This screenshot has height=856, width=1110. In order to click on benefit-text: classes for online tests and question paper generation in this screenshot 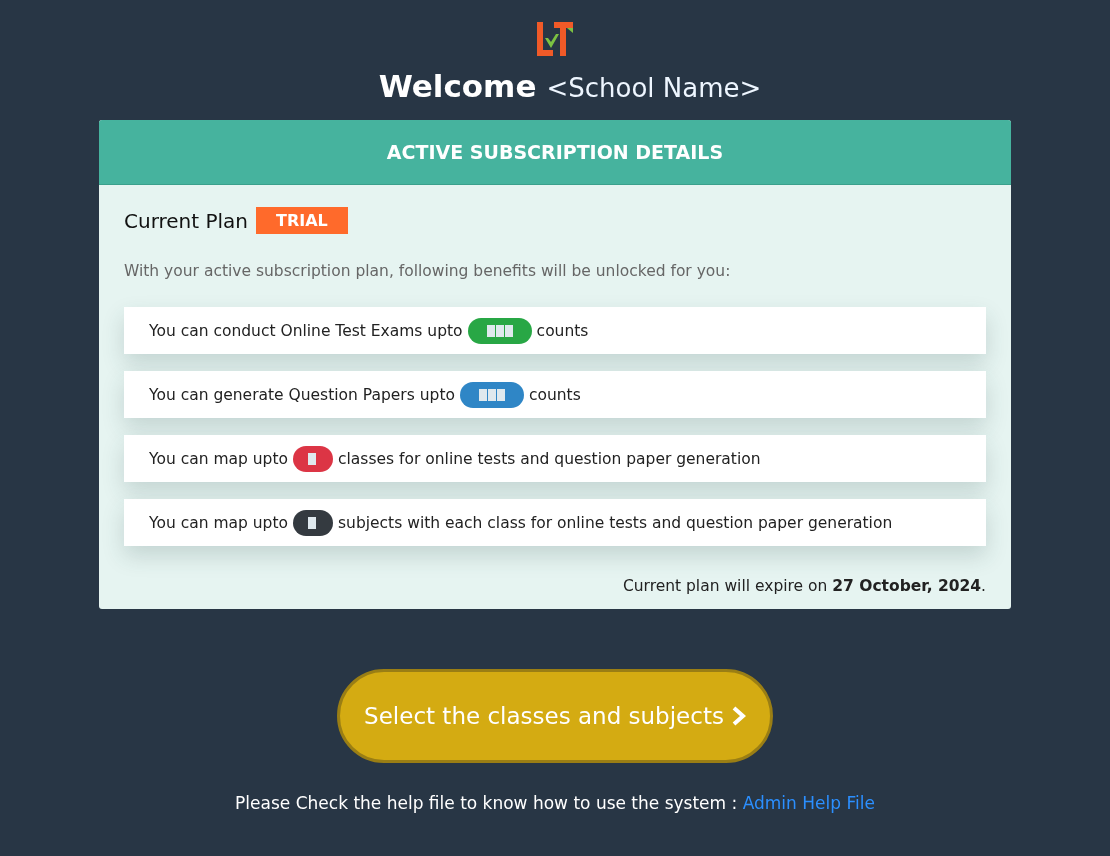, I will do `click(549, 458)`.